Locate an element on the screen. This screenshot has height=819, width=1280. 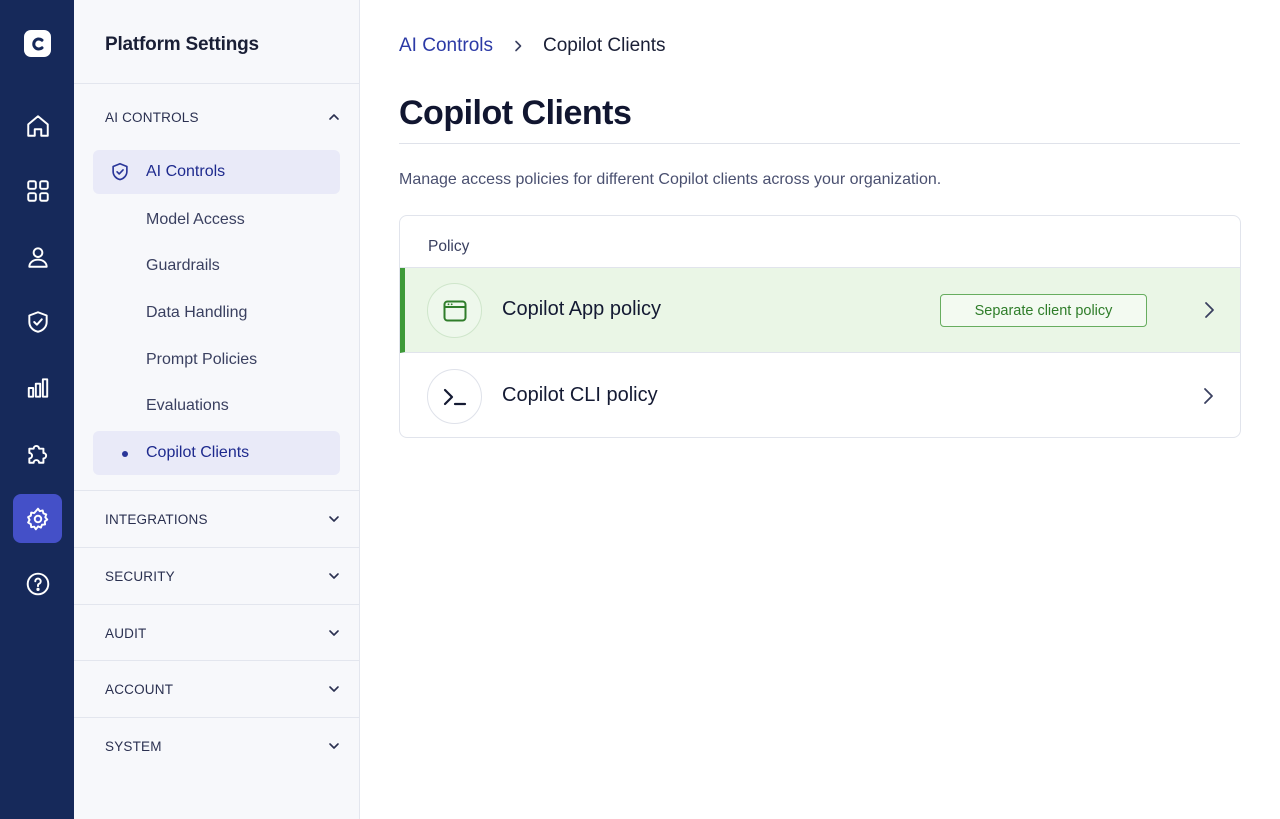
section-label: AUDIT is located at coordinates (126, 633).